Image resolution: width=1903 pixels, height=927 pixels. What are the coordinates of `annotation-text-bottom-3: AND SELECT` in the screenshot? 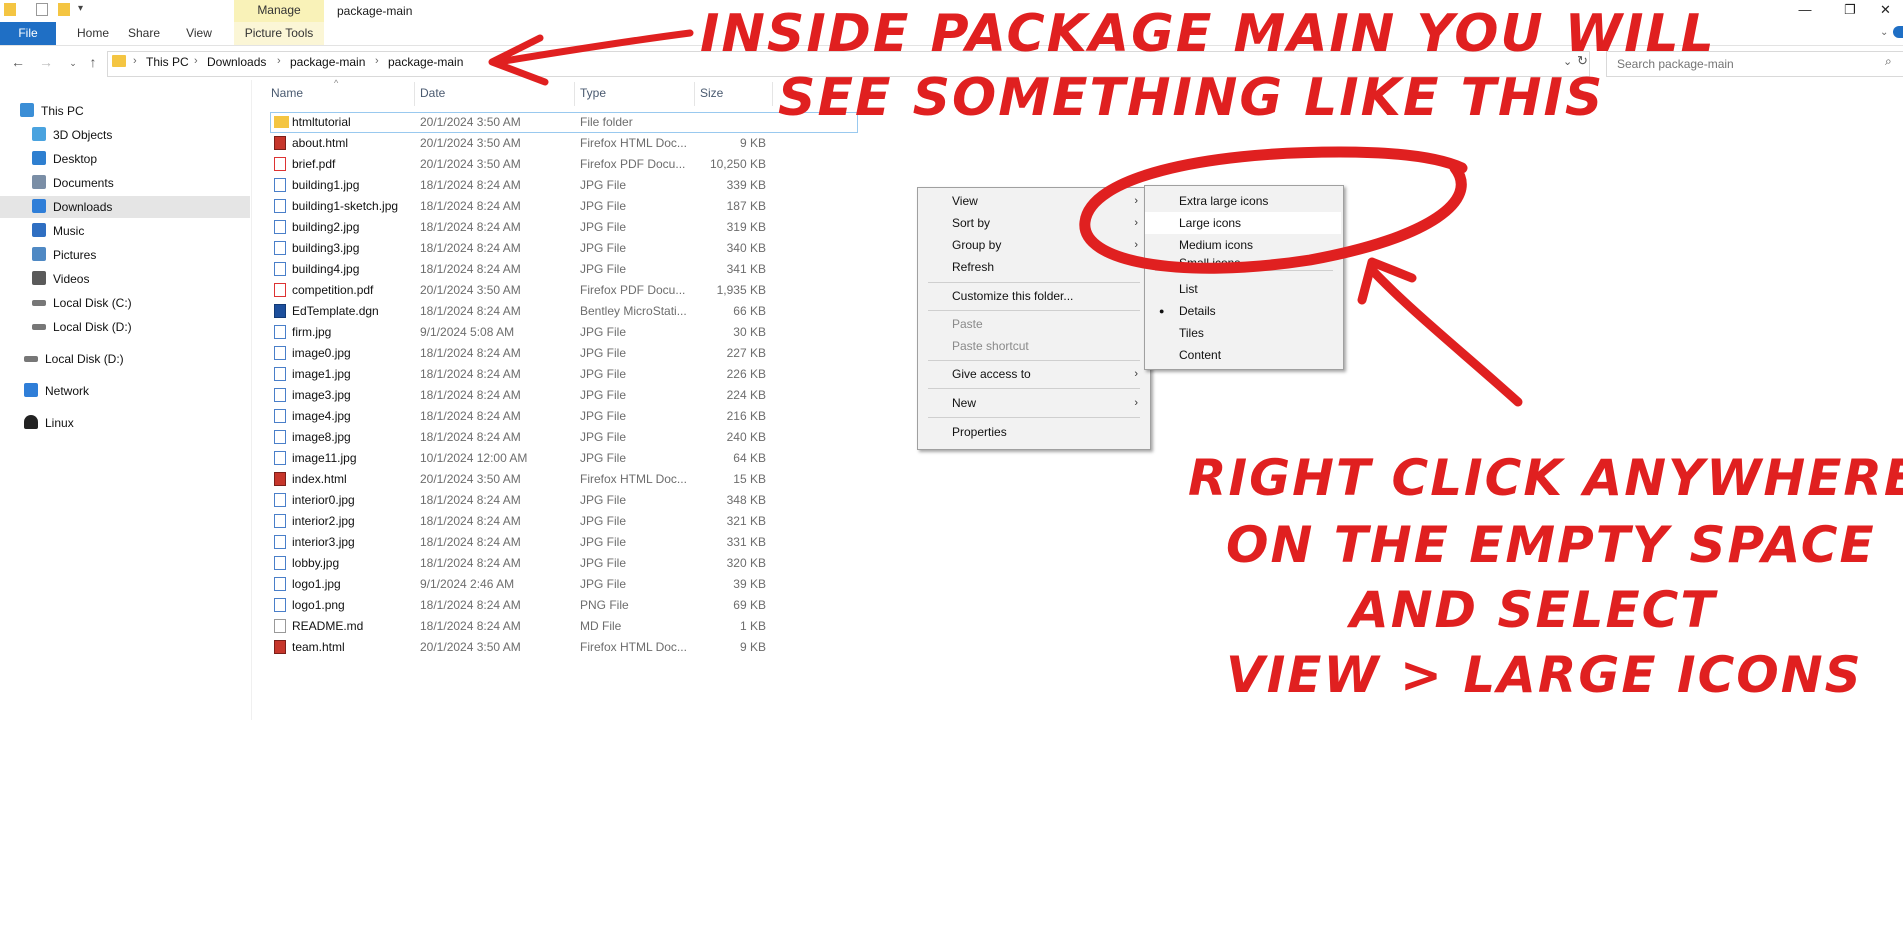 It's located at (1533, 610).